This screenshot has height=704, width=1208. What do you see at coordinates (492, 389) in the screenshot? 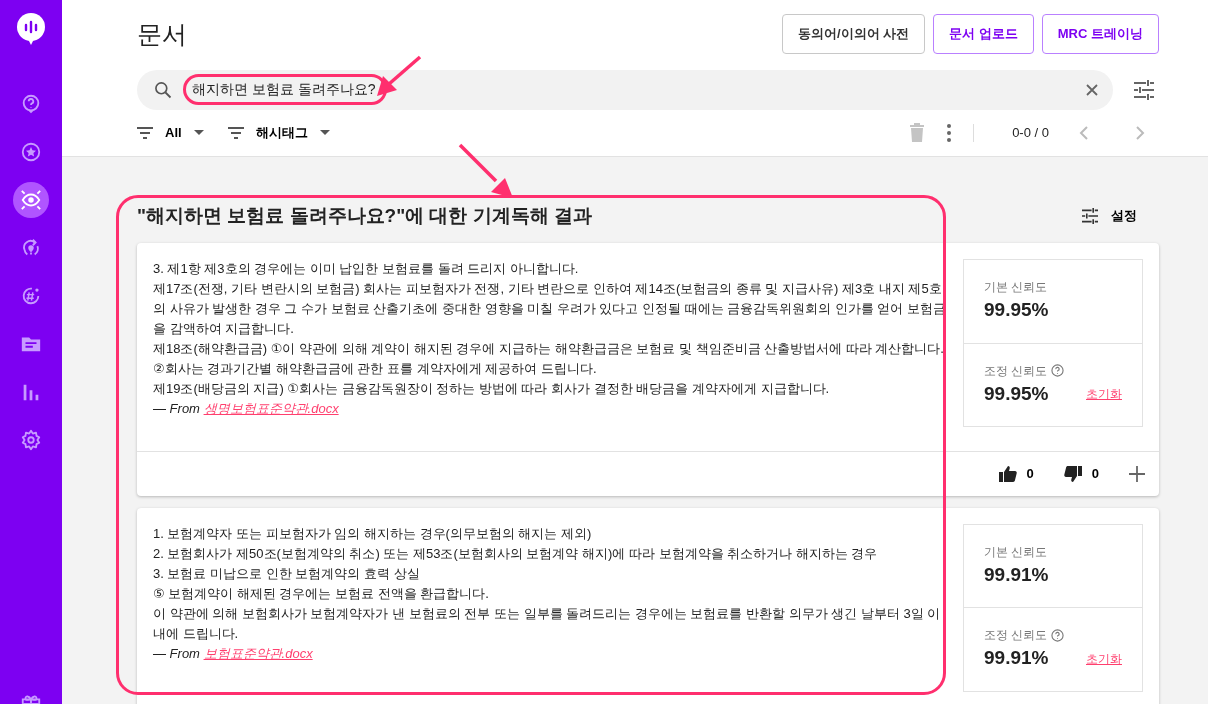
I see `answer-text: 제19조(배당금의 지급) ①회사는 금융감독원장이 정하는 방법에 따라 회사가 결정한 배당금을 계약자에게 지급합니다.` at bounding box center [492, 389].